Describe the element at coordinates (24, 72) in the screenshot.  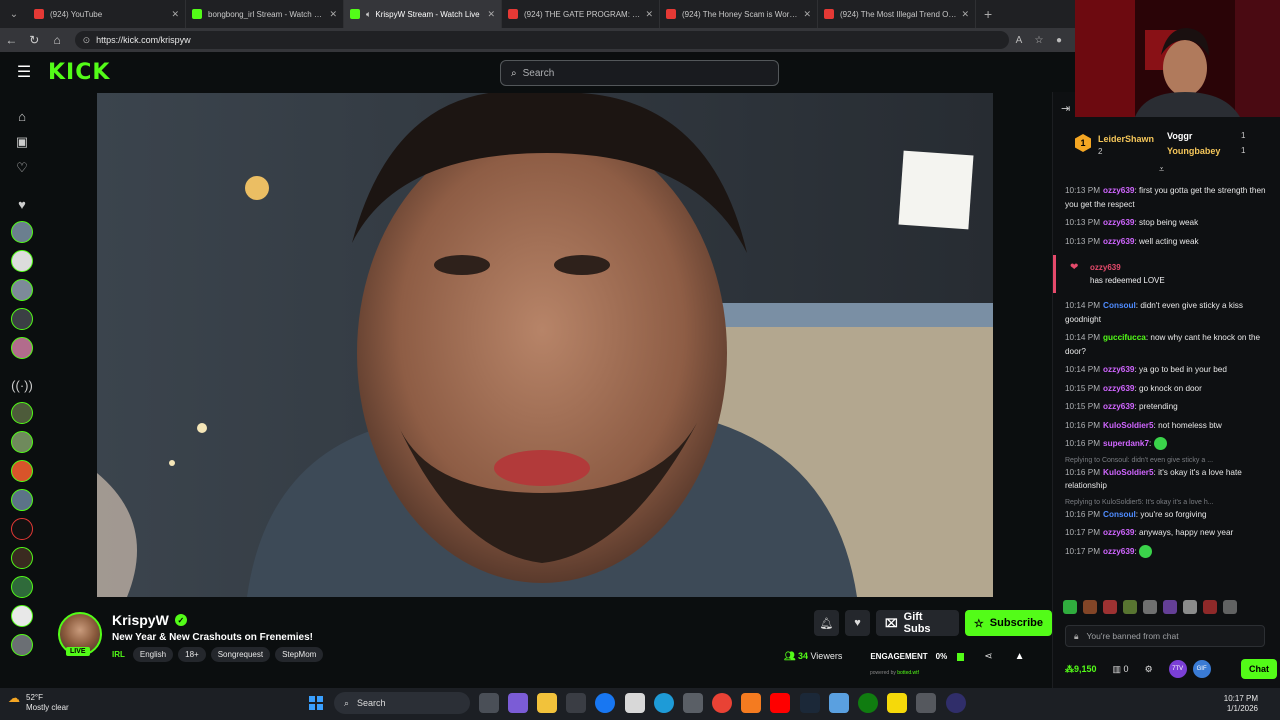
I see `hamburger-menu-icon: ☰` at that location.